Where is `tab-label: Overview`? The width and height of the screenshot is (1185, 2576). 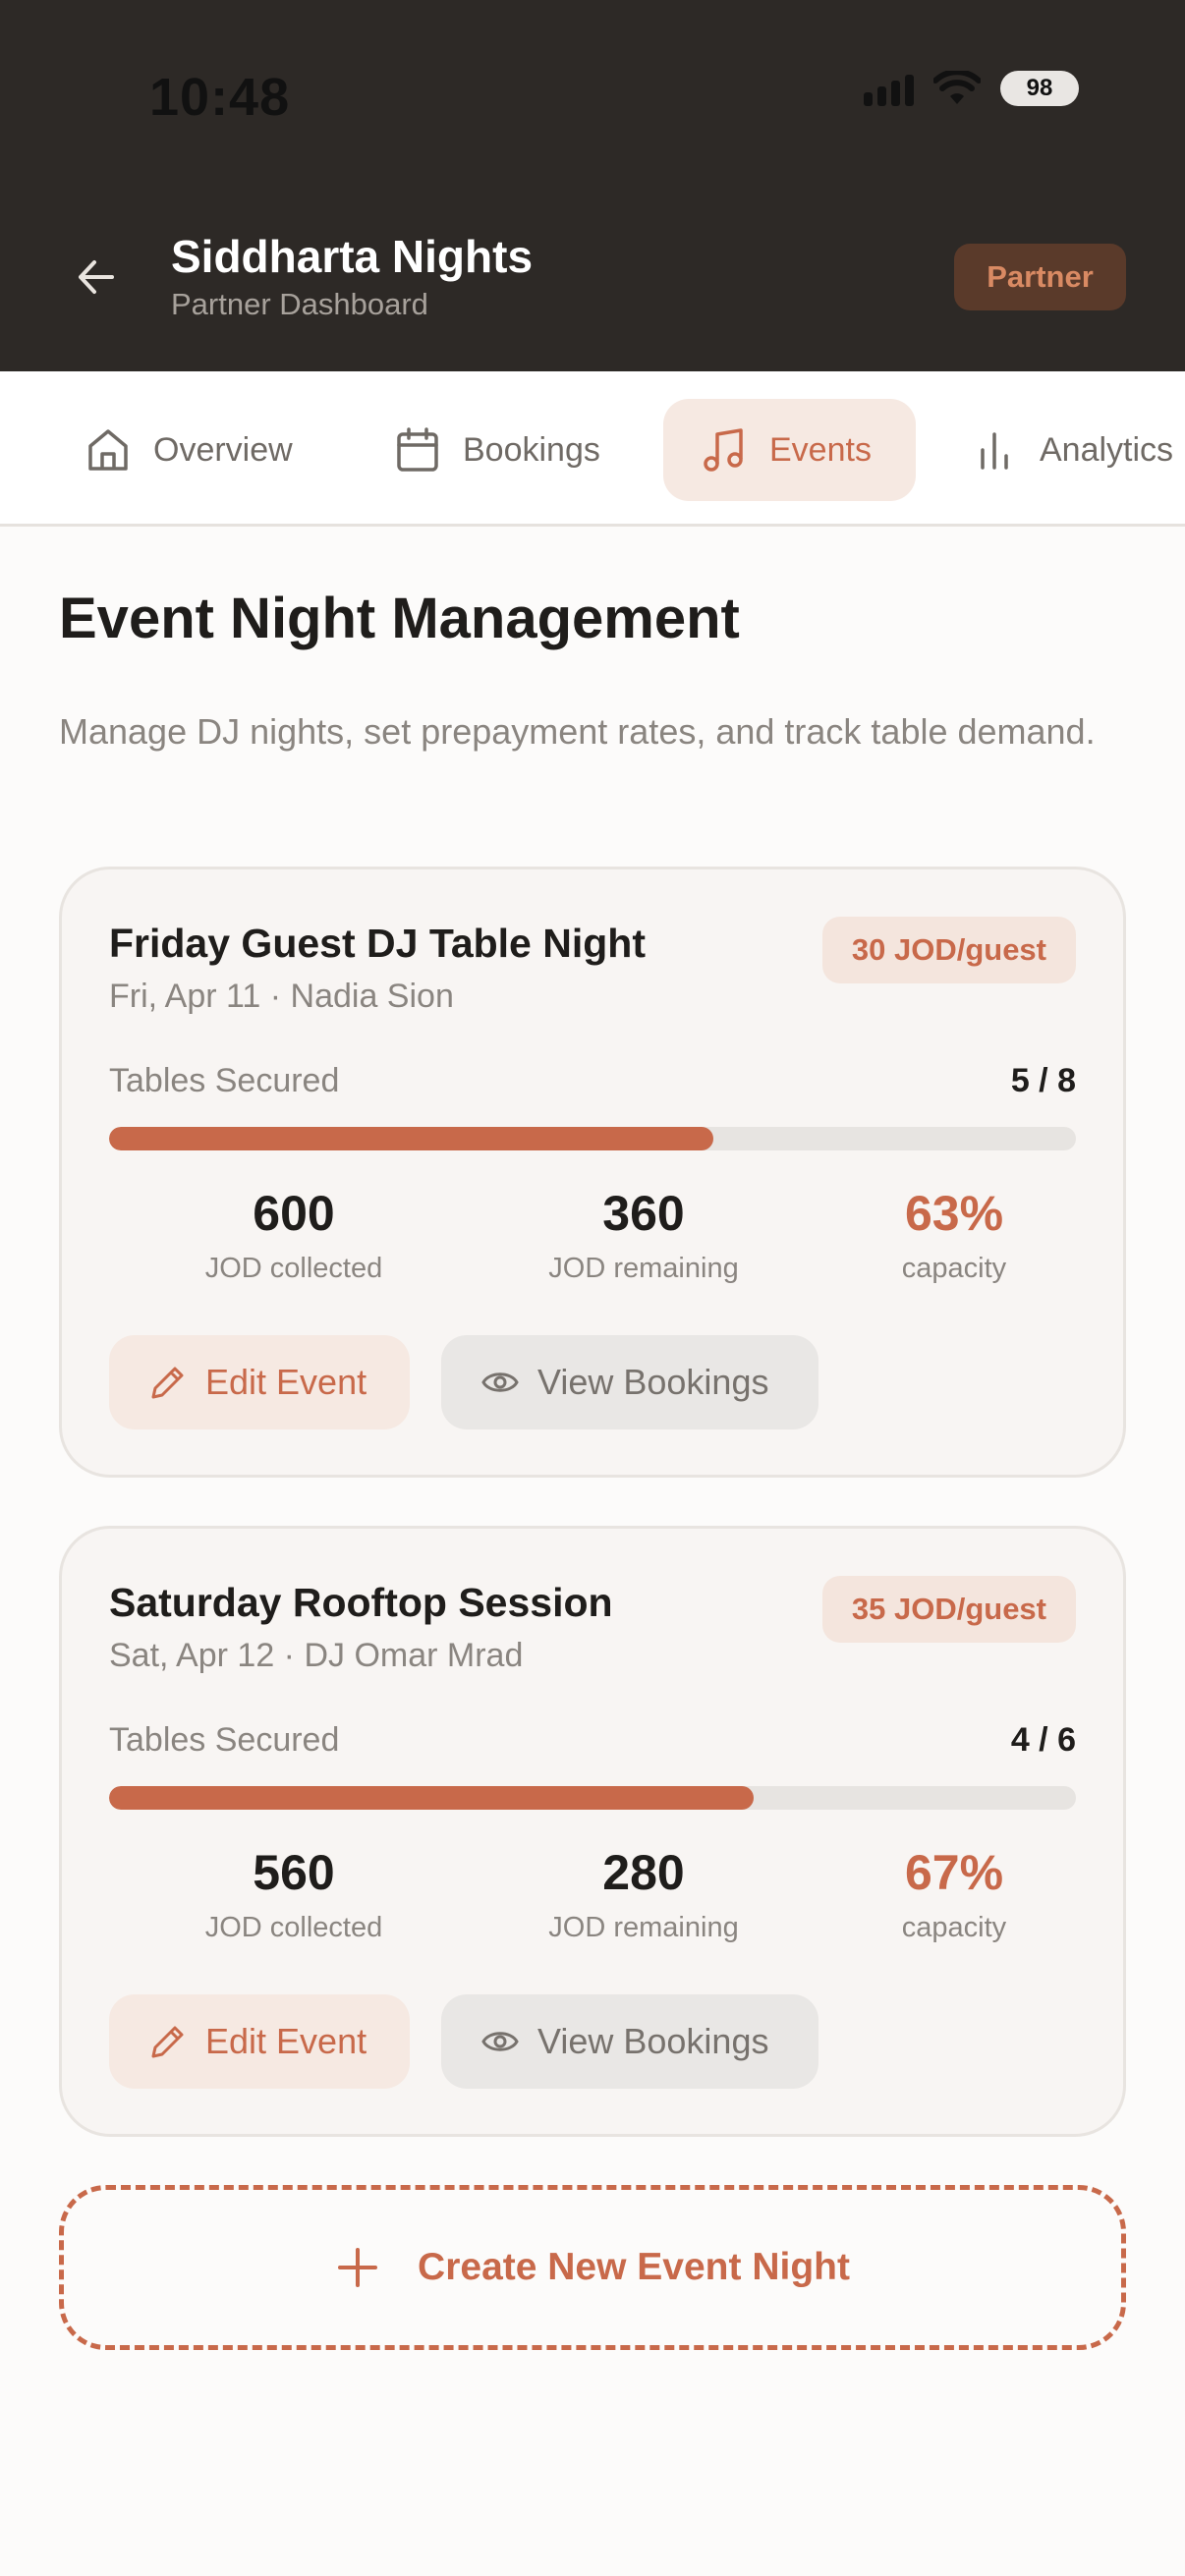
tab-label: Overview is located at coordinates (223, 449).